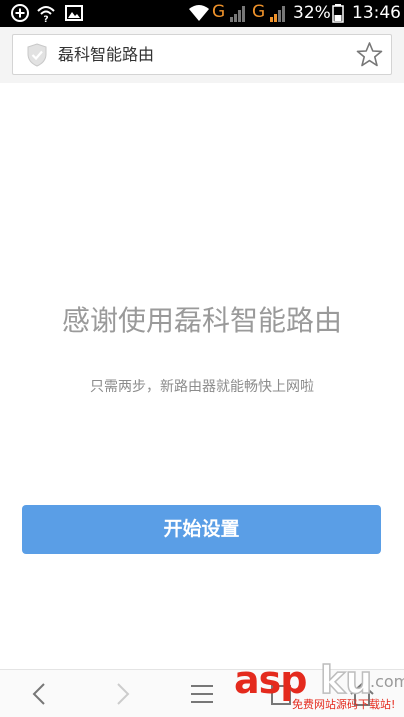 This screenshot has width=404, height=717. I want to click on status-bar: ? G G 32% 13:46, so click(202, 13).